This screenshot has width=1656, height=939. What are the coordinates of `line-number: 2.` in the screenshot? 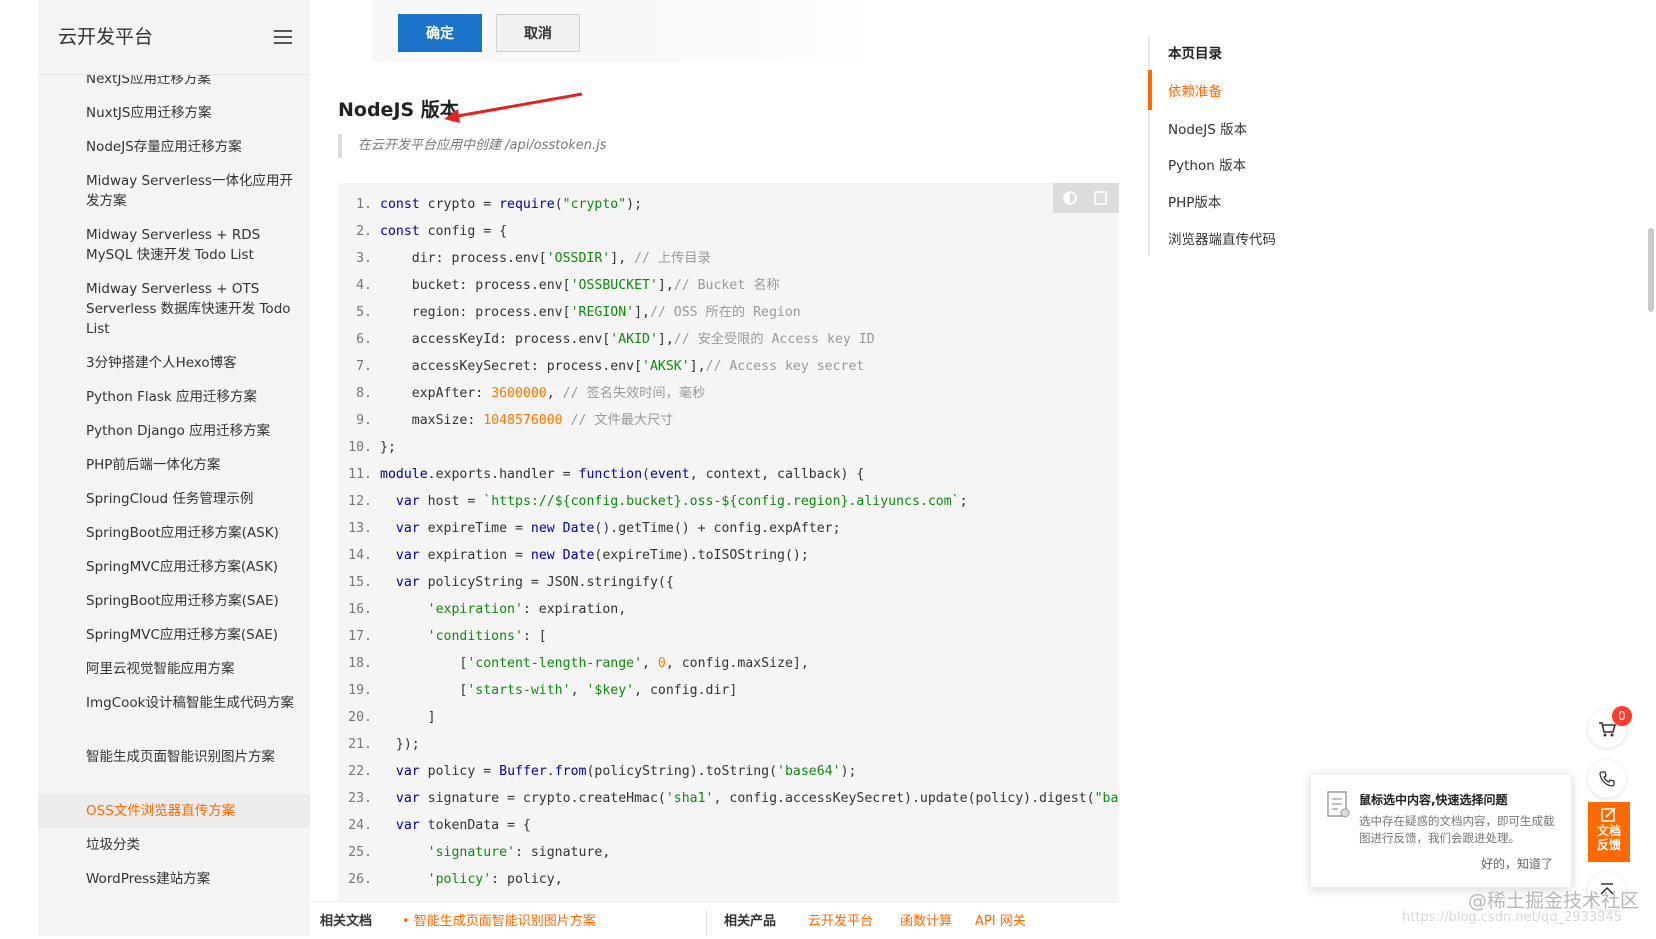 It's located at (364, 231).